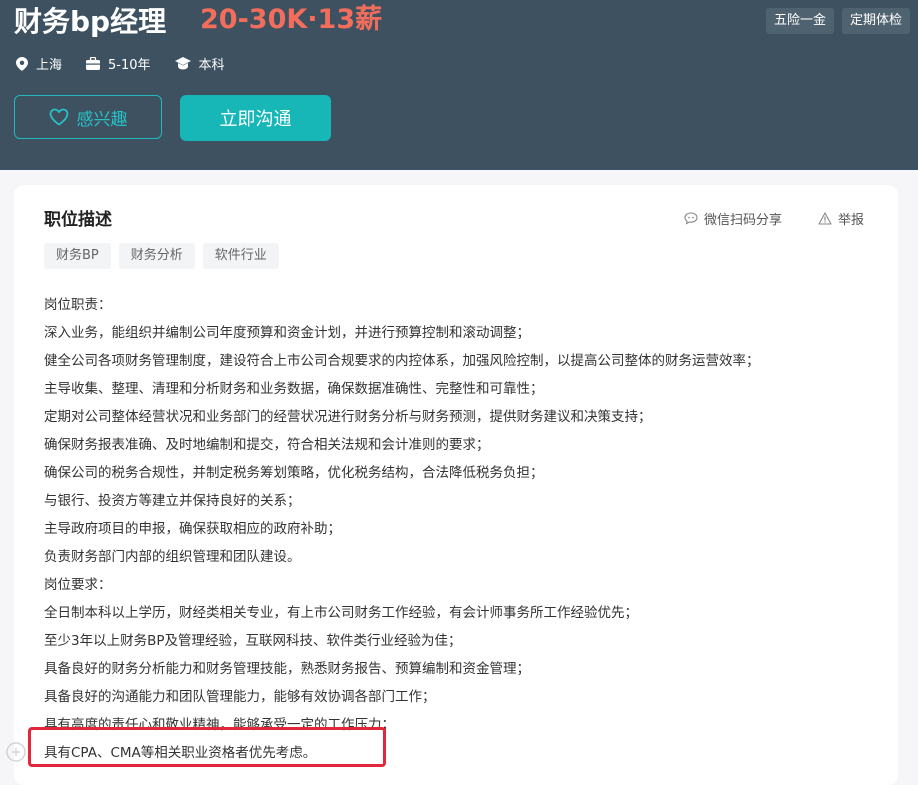 The width and height of the screenshot is (918, 785). Describe the element at coordinates (267, 445) in the screenshot. I see `description-line: 确保财务报表准确、及时地编制和提交，符合相关法规和会计准则的要求；` at that location.